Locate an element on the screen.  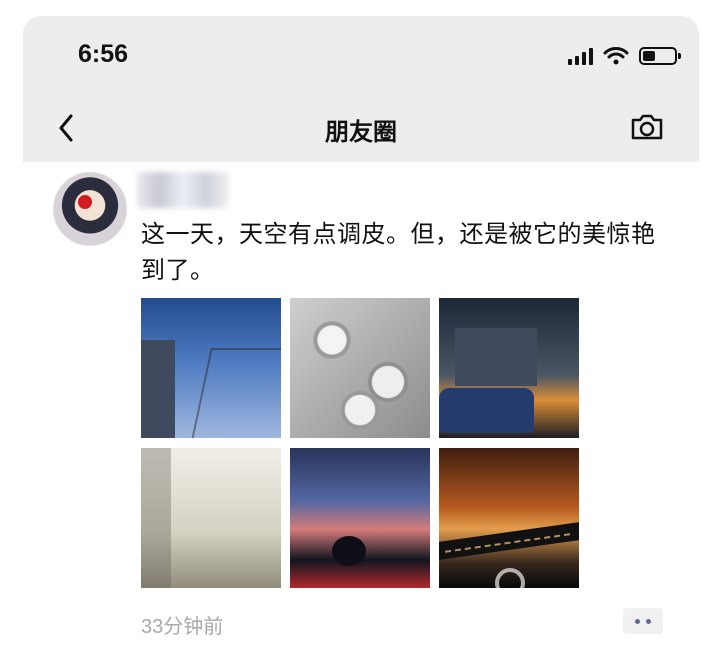
navigation-bar: 朋友圈 is located at coordinates (361, 128).